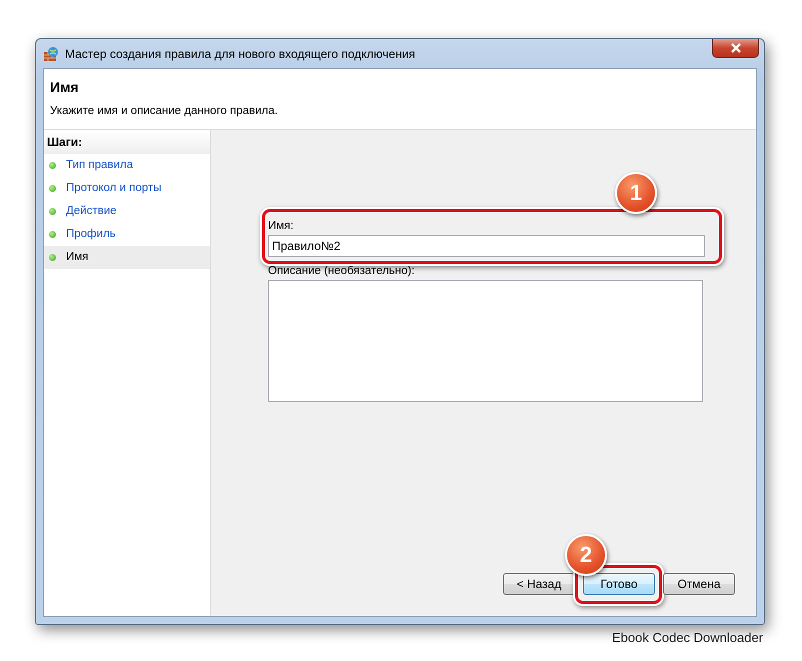  What do you see at coordinates (51, 54) in the screenshot?
I see `firewall-icon` at bounding box center [51, 54].